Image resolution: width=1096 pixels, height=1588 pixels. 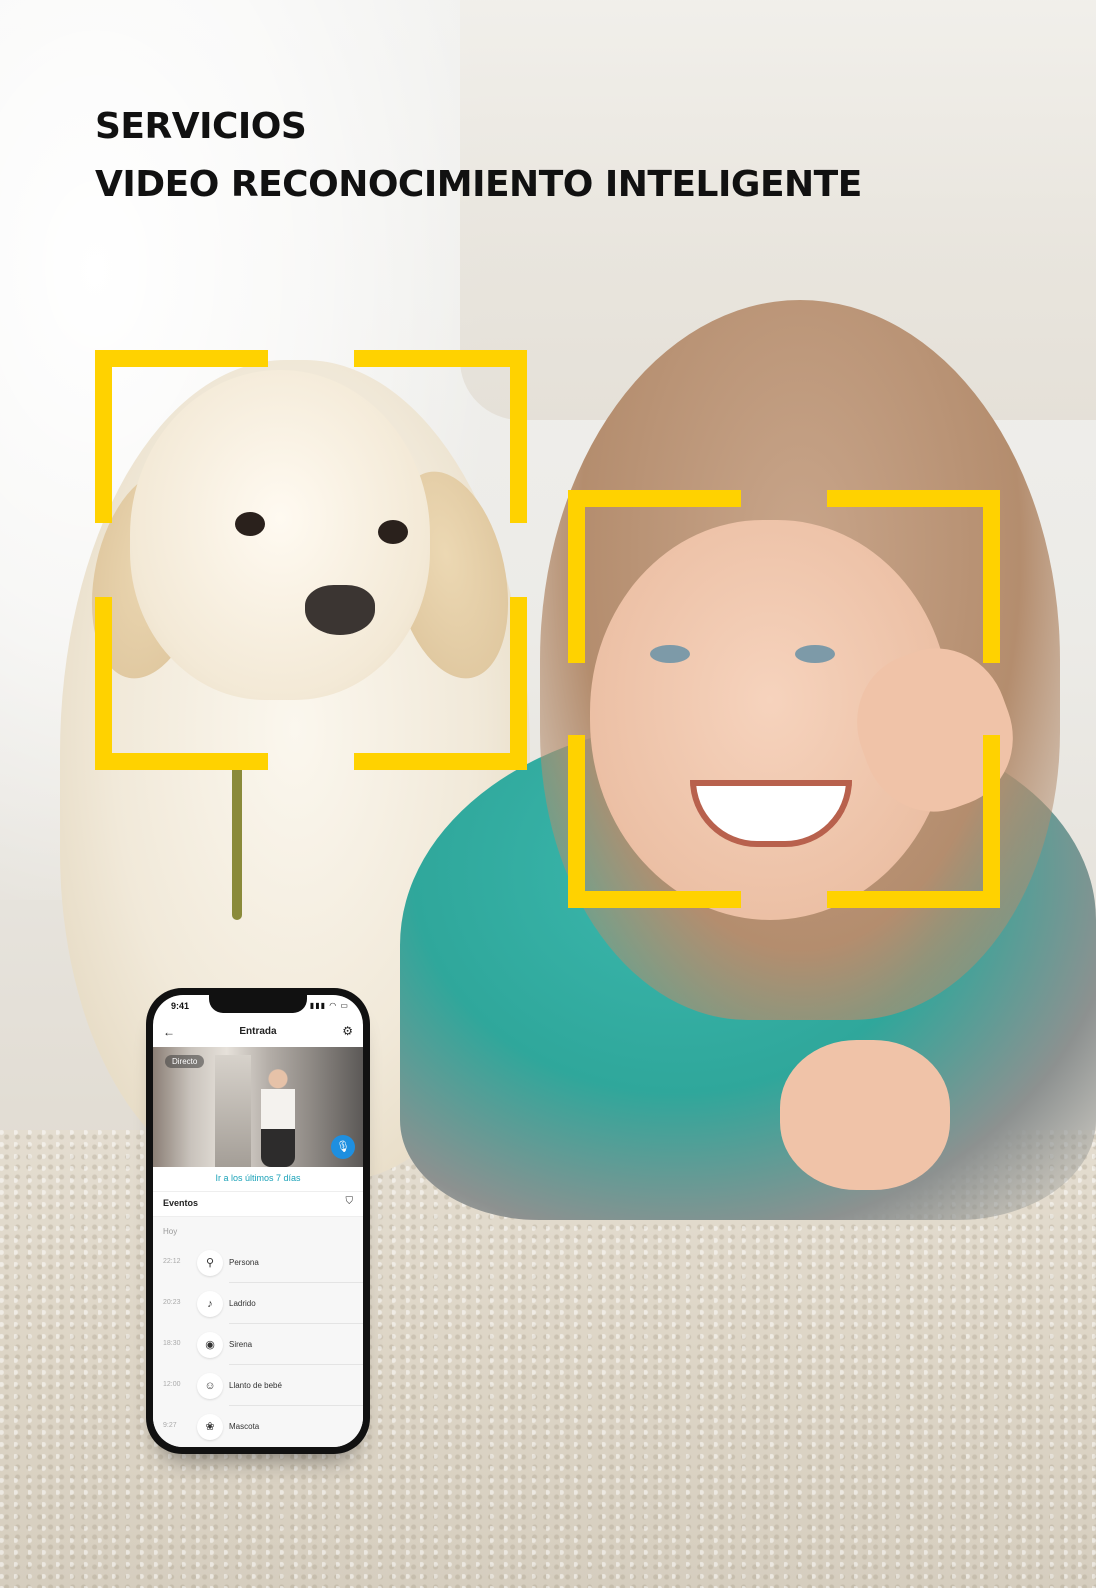 I want to click on app-nav-bar: ← Entrada ⚙, so click(x=258, y=1034).